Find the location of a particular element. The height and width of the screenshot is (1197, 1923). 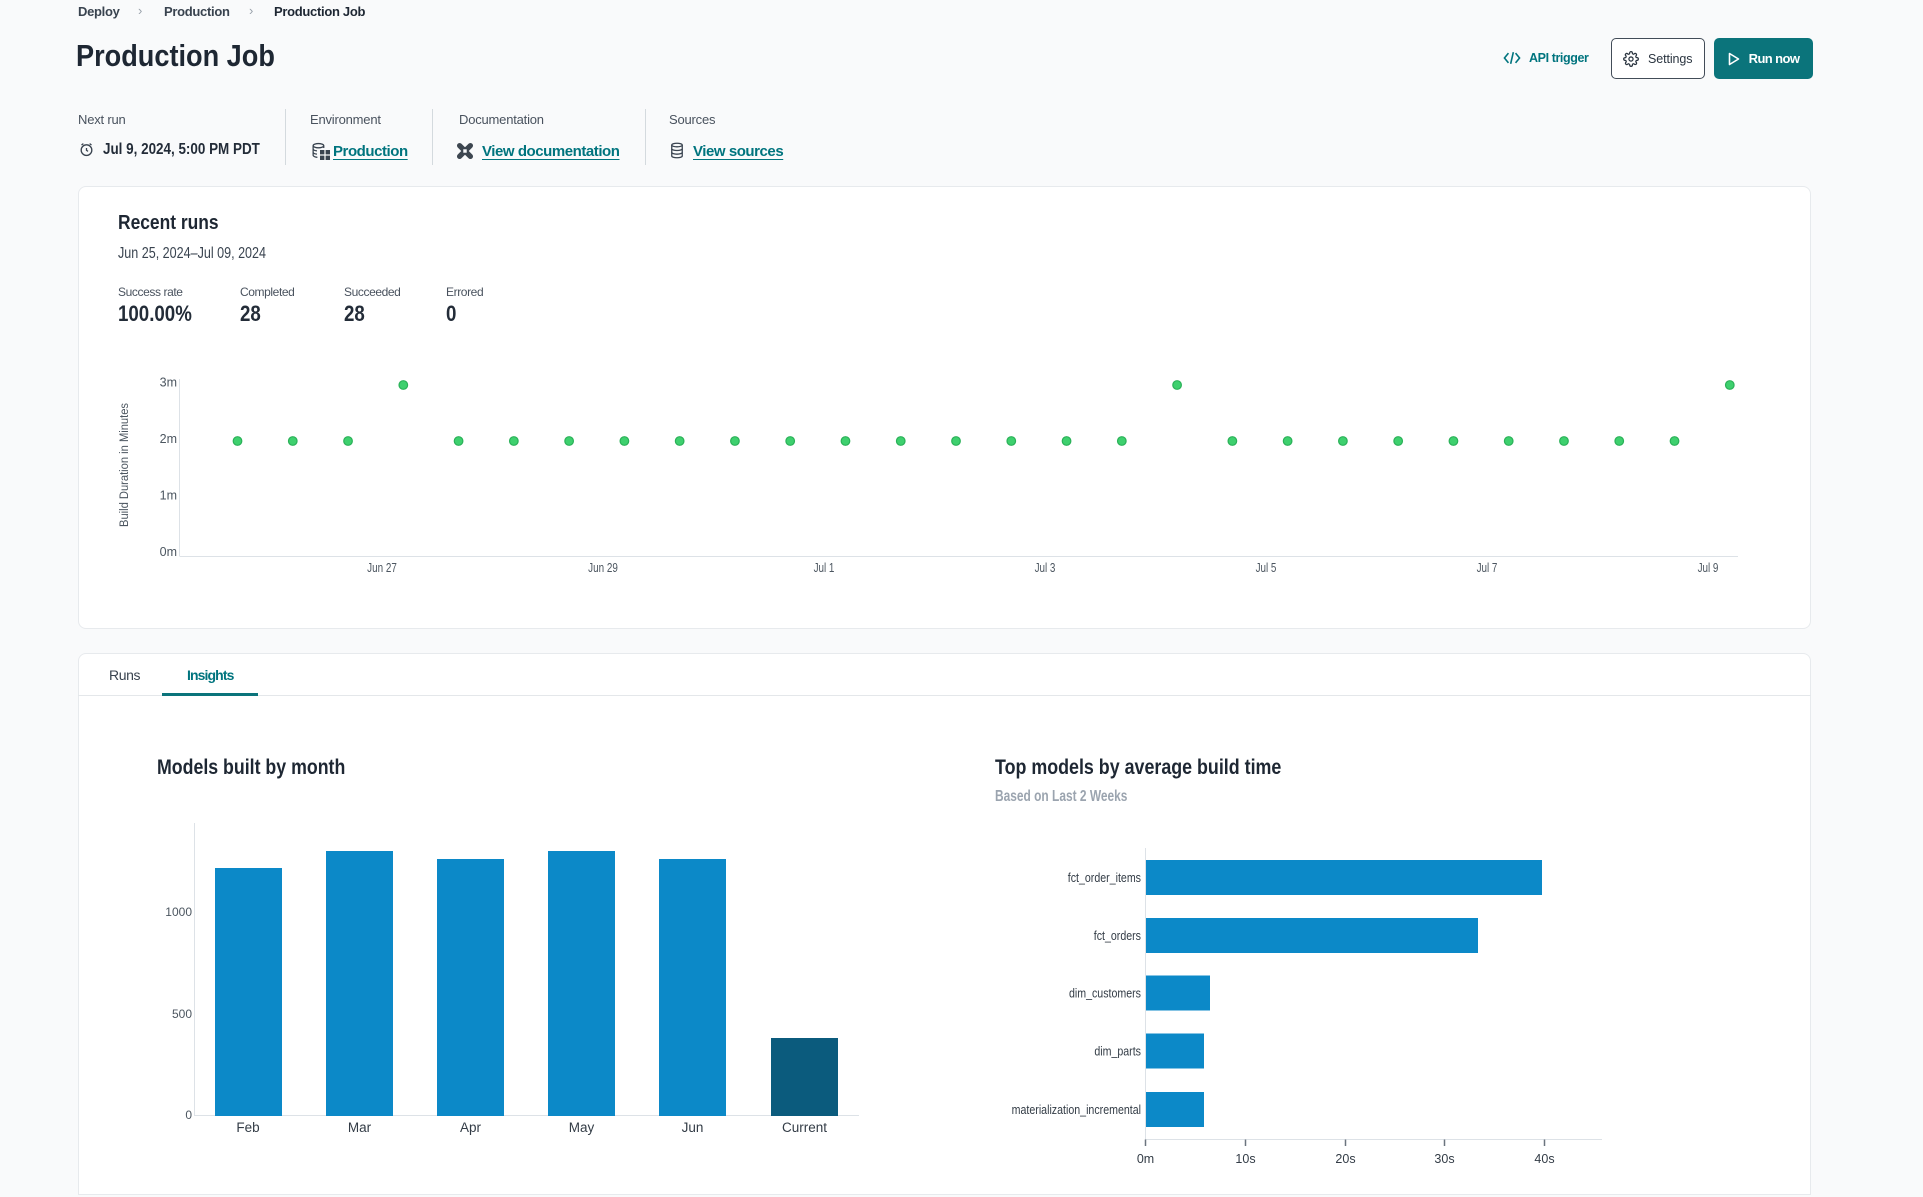

svg-text: Current is located at coordinates (804, 1127).